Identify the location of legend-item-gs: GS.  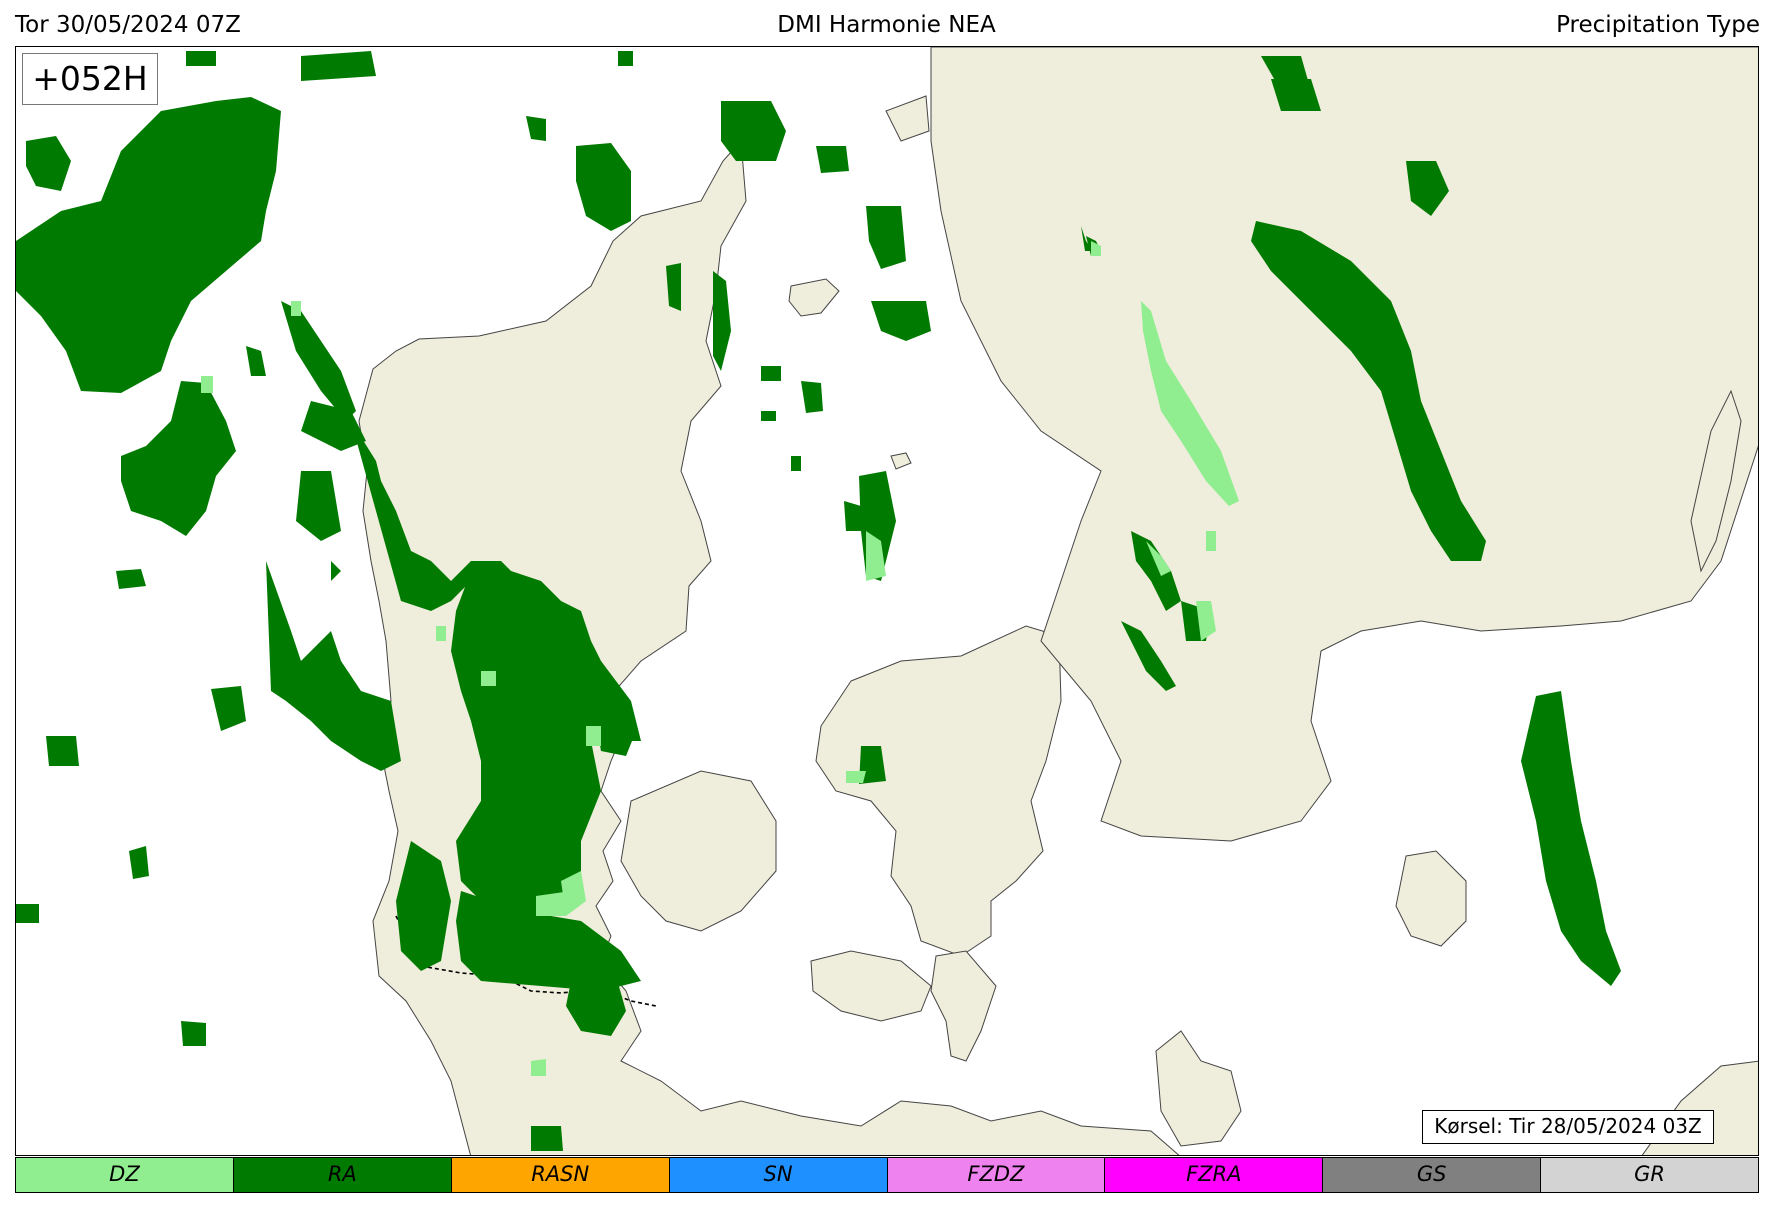
(1432, 1175).